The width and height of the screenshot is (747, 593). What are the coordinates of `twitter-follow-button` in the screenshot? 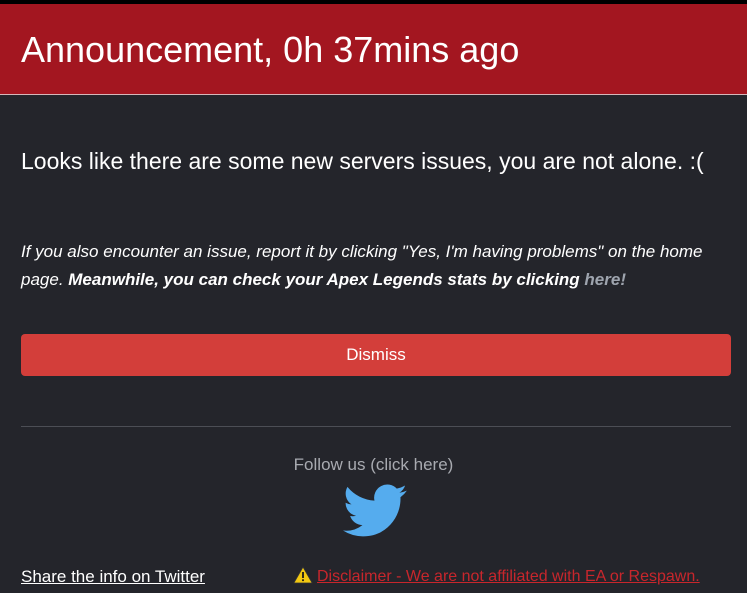 It's located at (375, 511).